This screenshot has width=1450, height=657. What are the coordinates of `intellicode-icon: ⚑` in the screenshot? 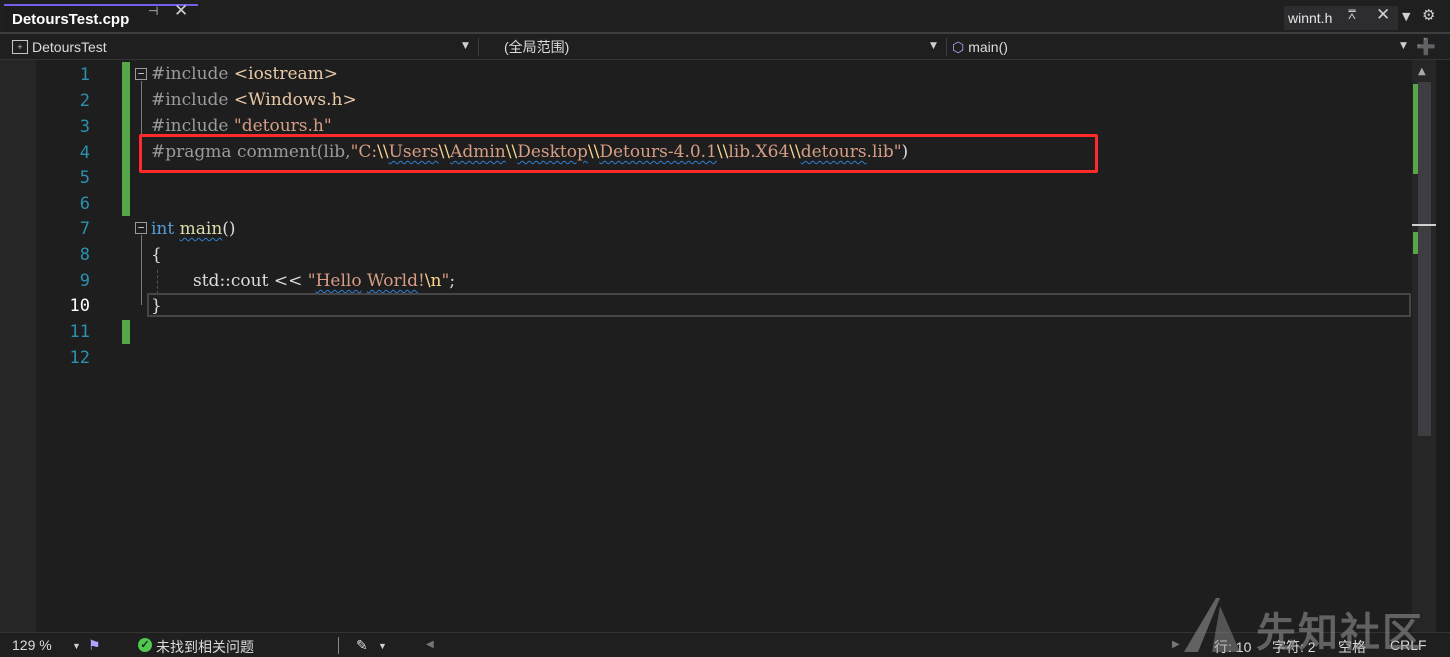 It's located at (94, 645).